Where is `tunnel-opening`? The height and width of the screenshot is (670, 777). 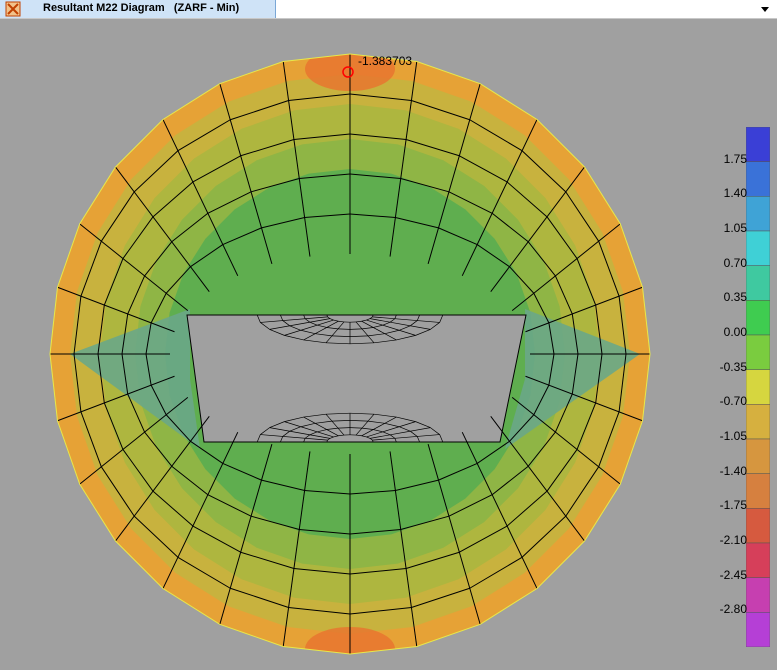
tunnel-opening is located at coordinates (356, 378).